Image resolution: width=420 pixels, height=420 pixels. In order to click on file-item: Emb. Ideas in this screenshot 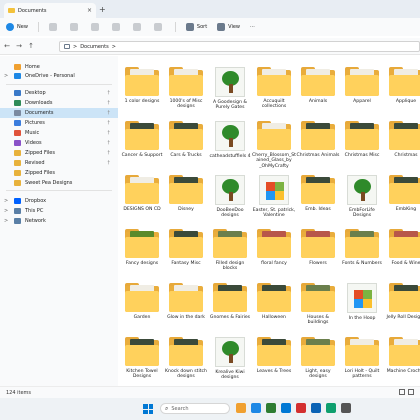, I will do `click(318, 201)`.